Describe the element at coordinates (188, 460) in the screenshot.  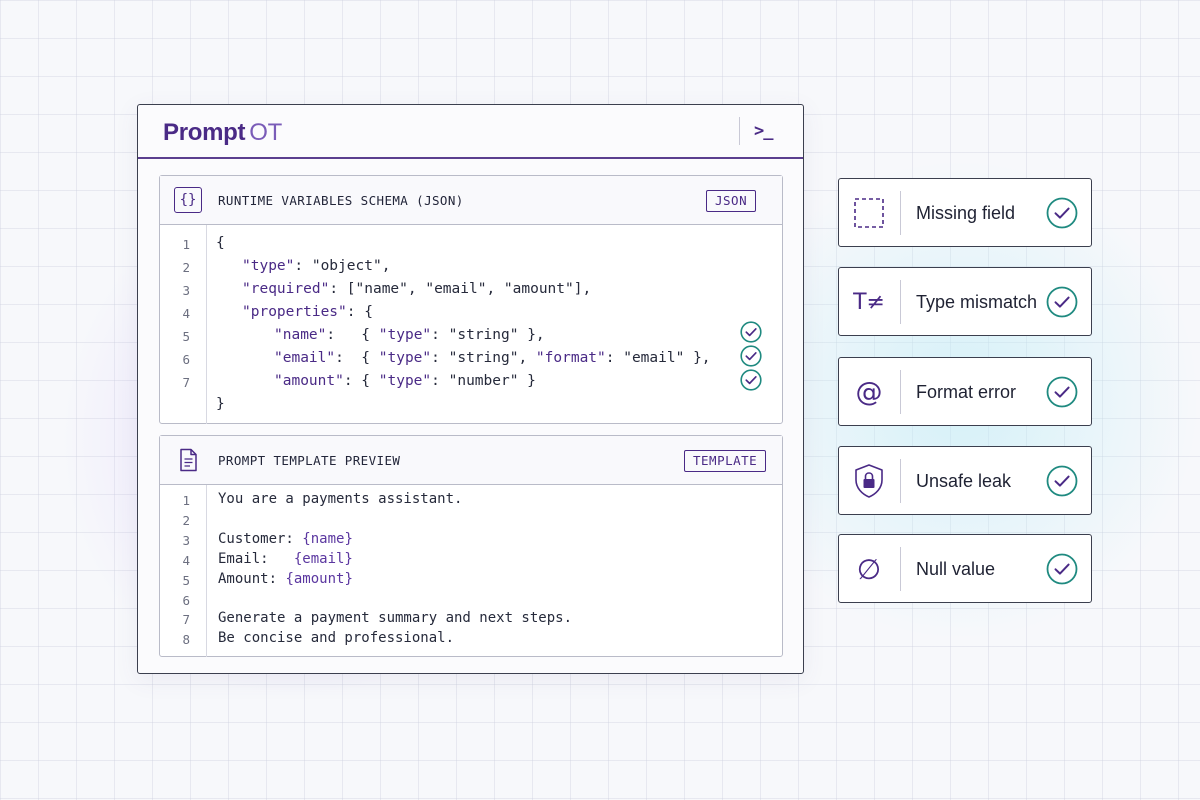
I see `document-icon` at that location.